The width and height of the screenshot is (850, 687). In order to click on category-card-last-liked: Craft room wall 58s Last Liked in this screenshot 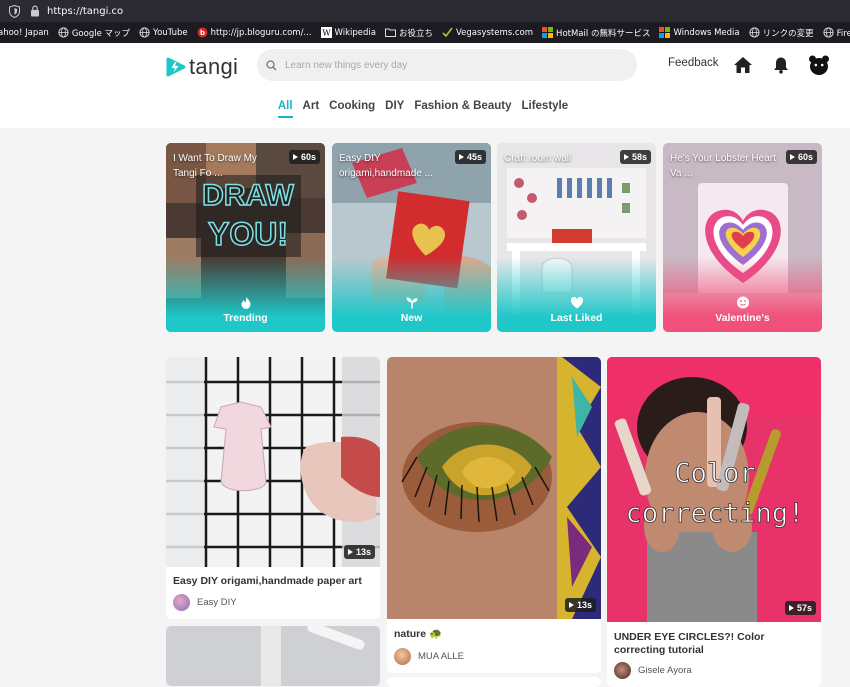, I will do `click(576, 237)`.